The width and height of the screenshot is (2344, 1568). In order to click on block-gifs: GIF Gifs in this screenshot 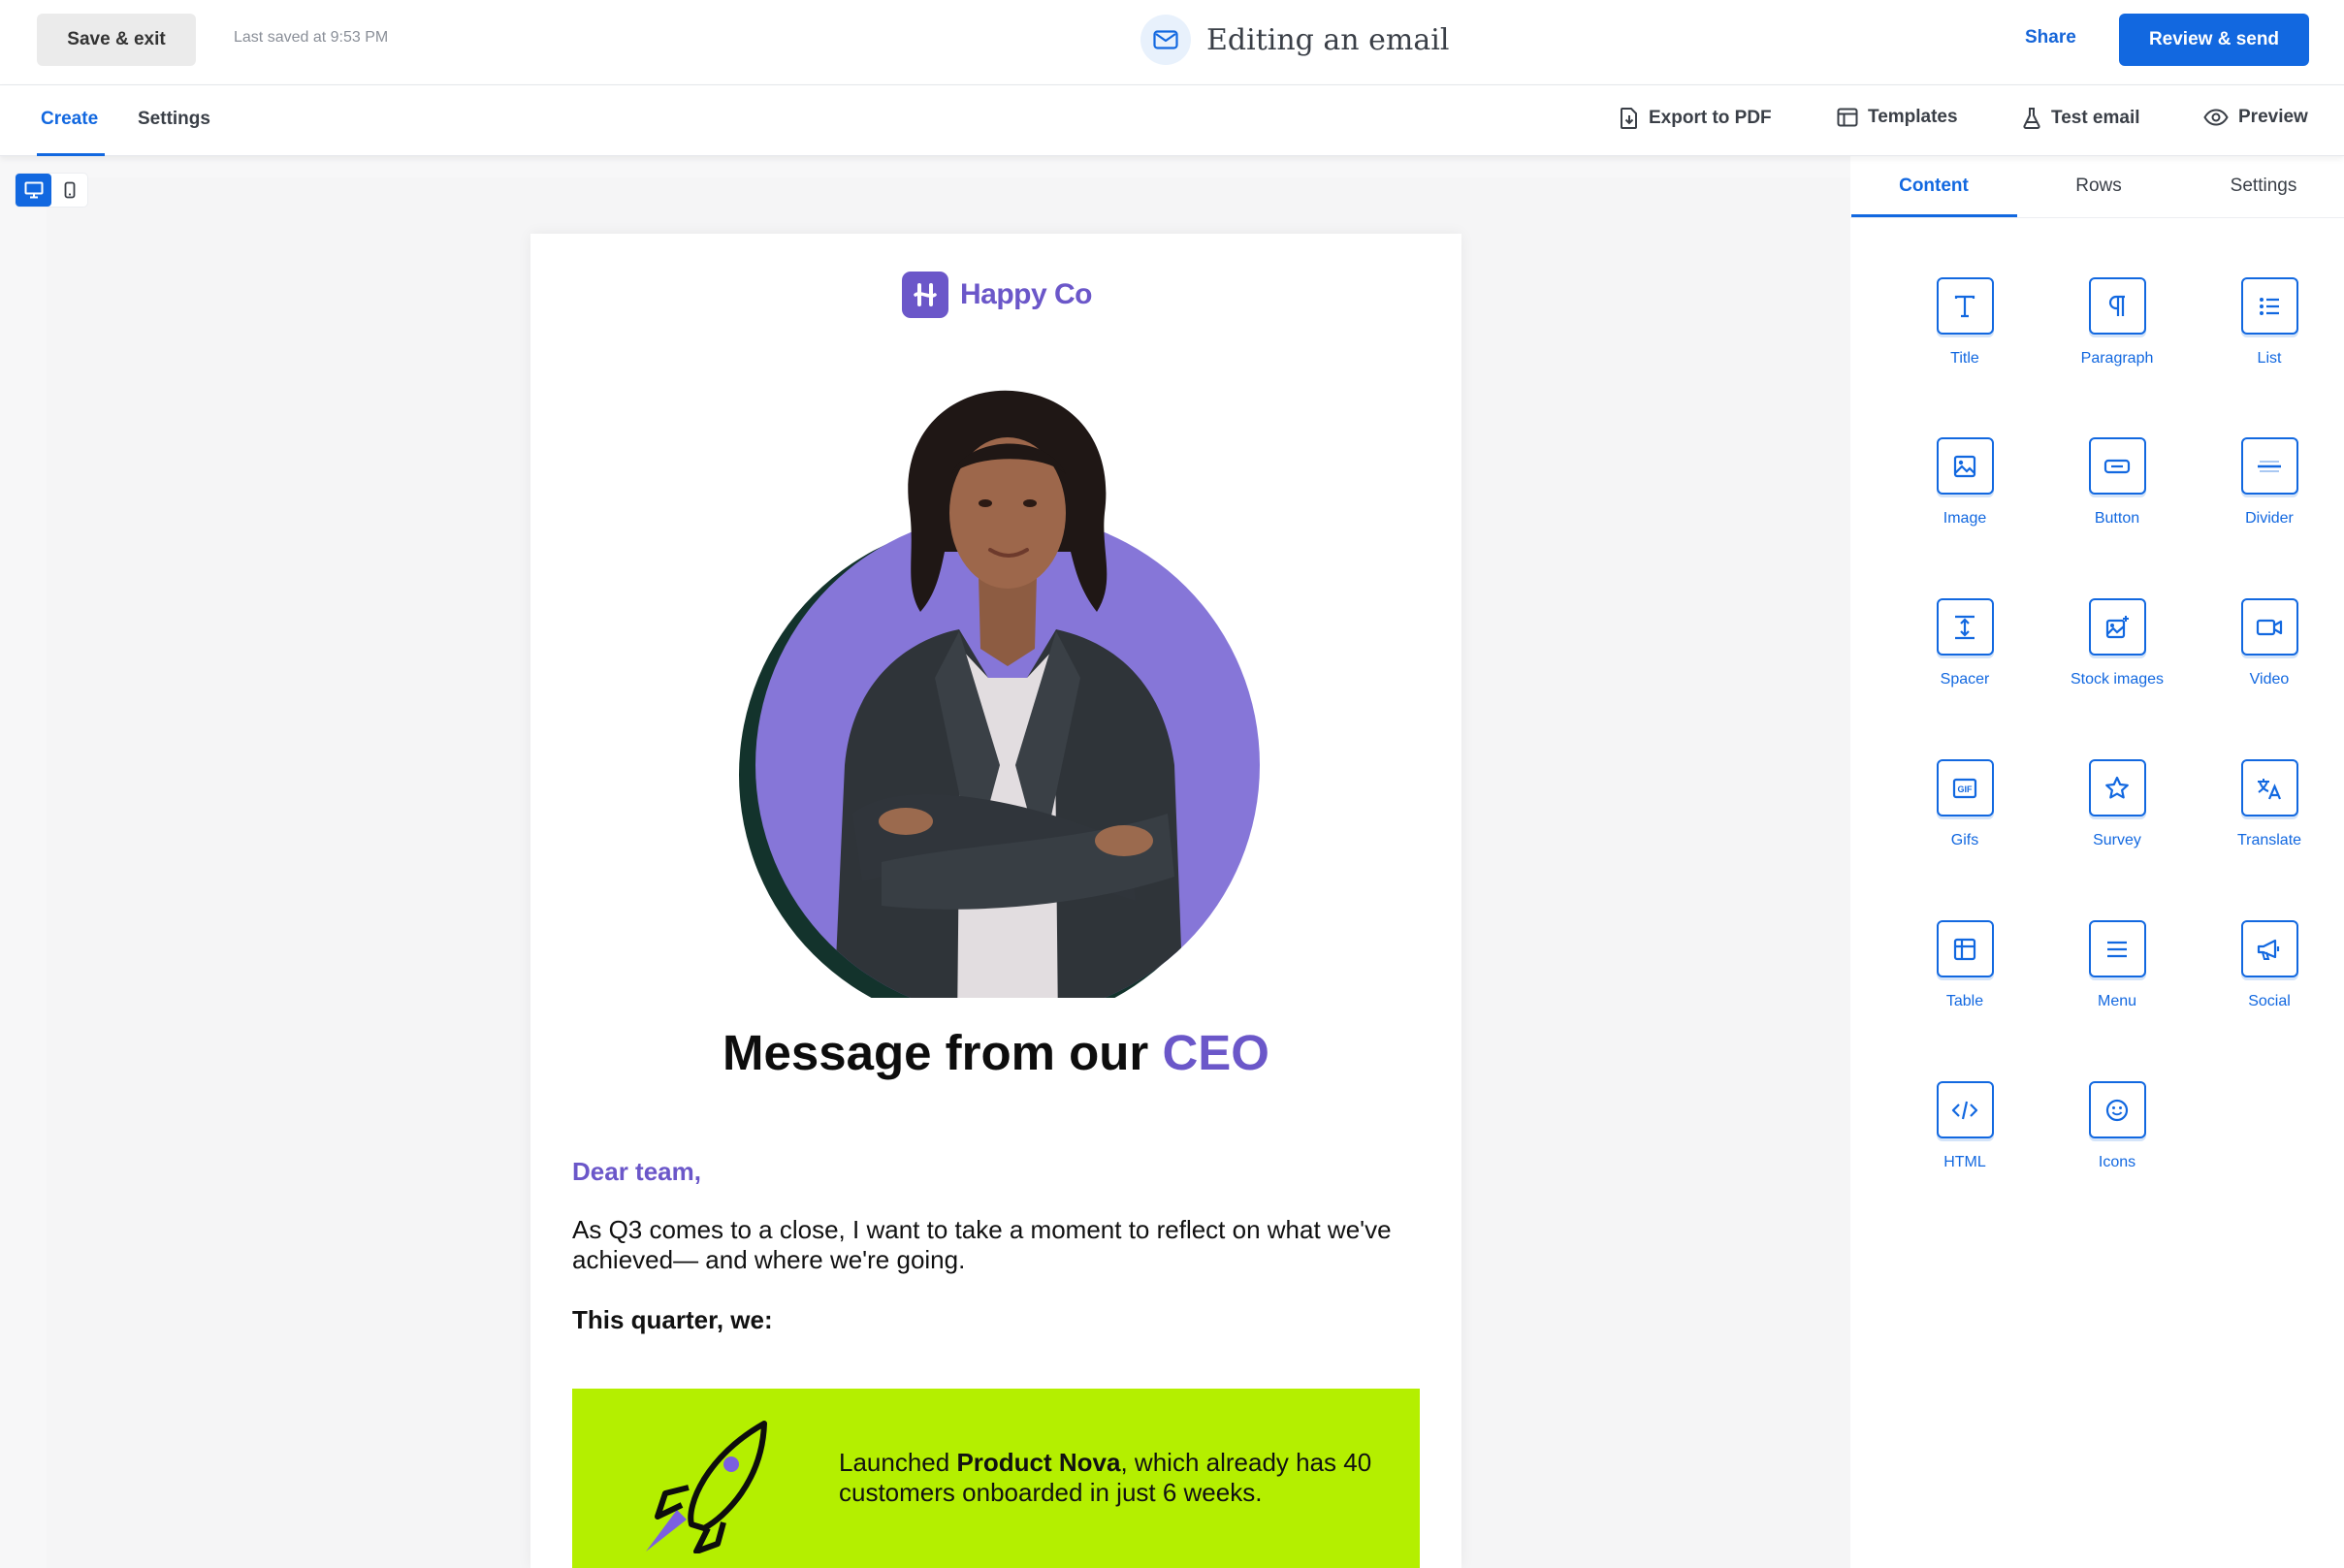, I will do `click(1965, 804)`.